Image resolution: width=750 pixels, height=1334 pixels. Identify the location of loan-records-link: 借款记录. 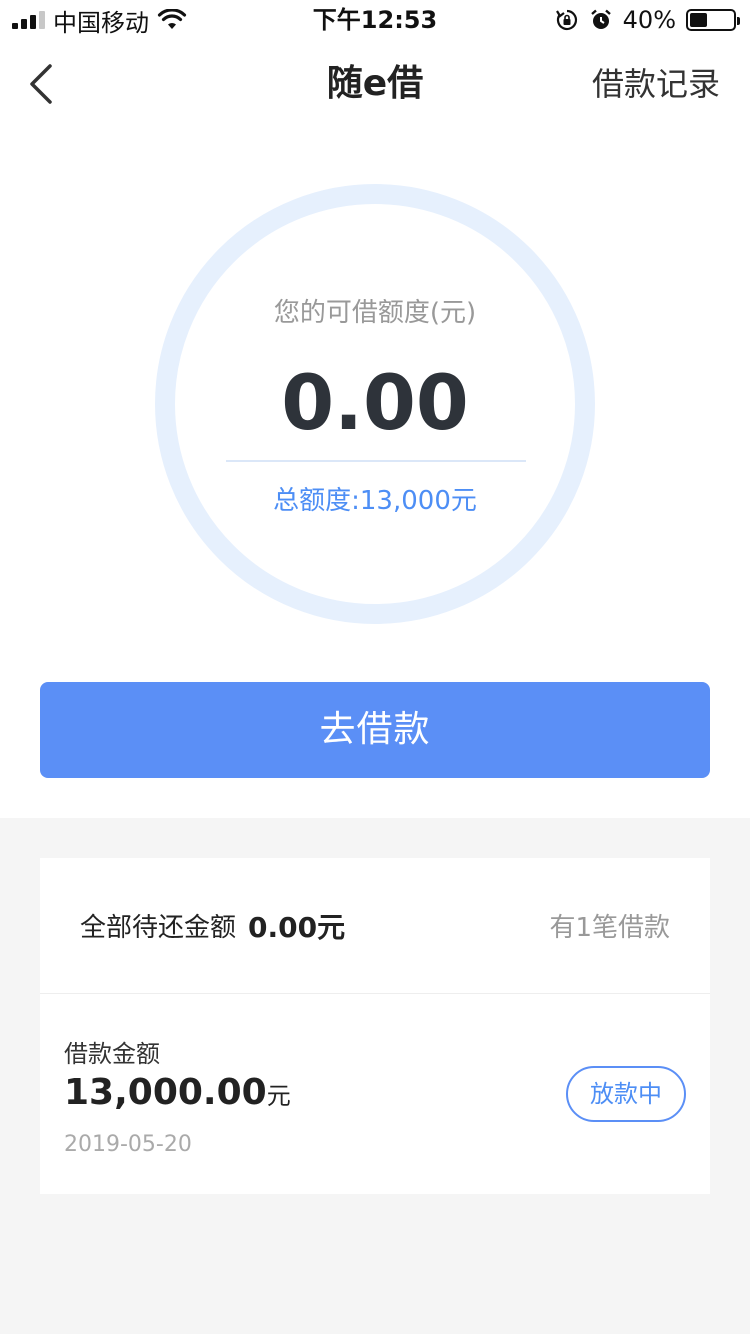
(656, 84).